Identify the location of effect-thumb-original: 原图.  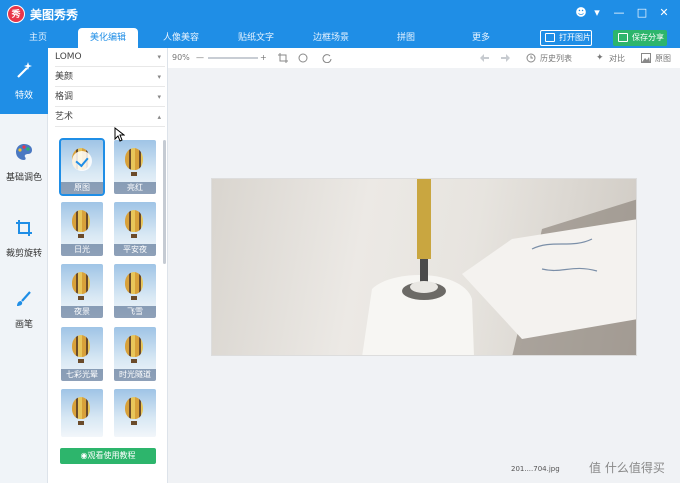
(82, 167).